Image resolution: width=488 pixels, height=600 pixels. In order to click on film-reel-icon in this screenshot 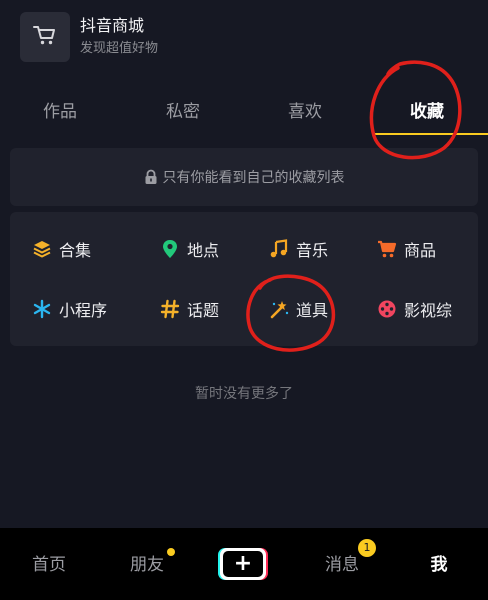, I will do `click(387, 309)`.